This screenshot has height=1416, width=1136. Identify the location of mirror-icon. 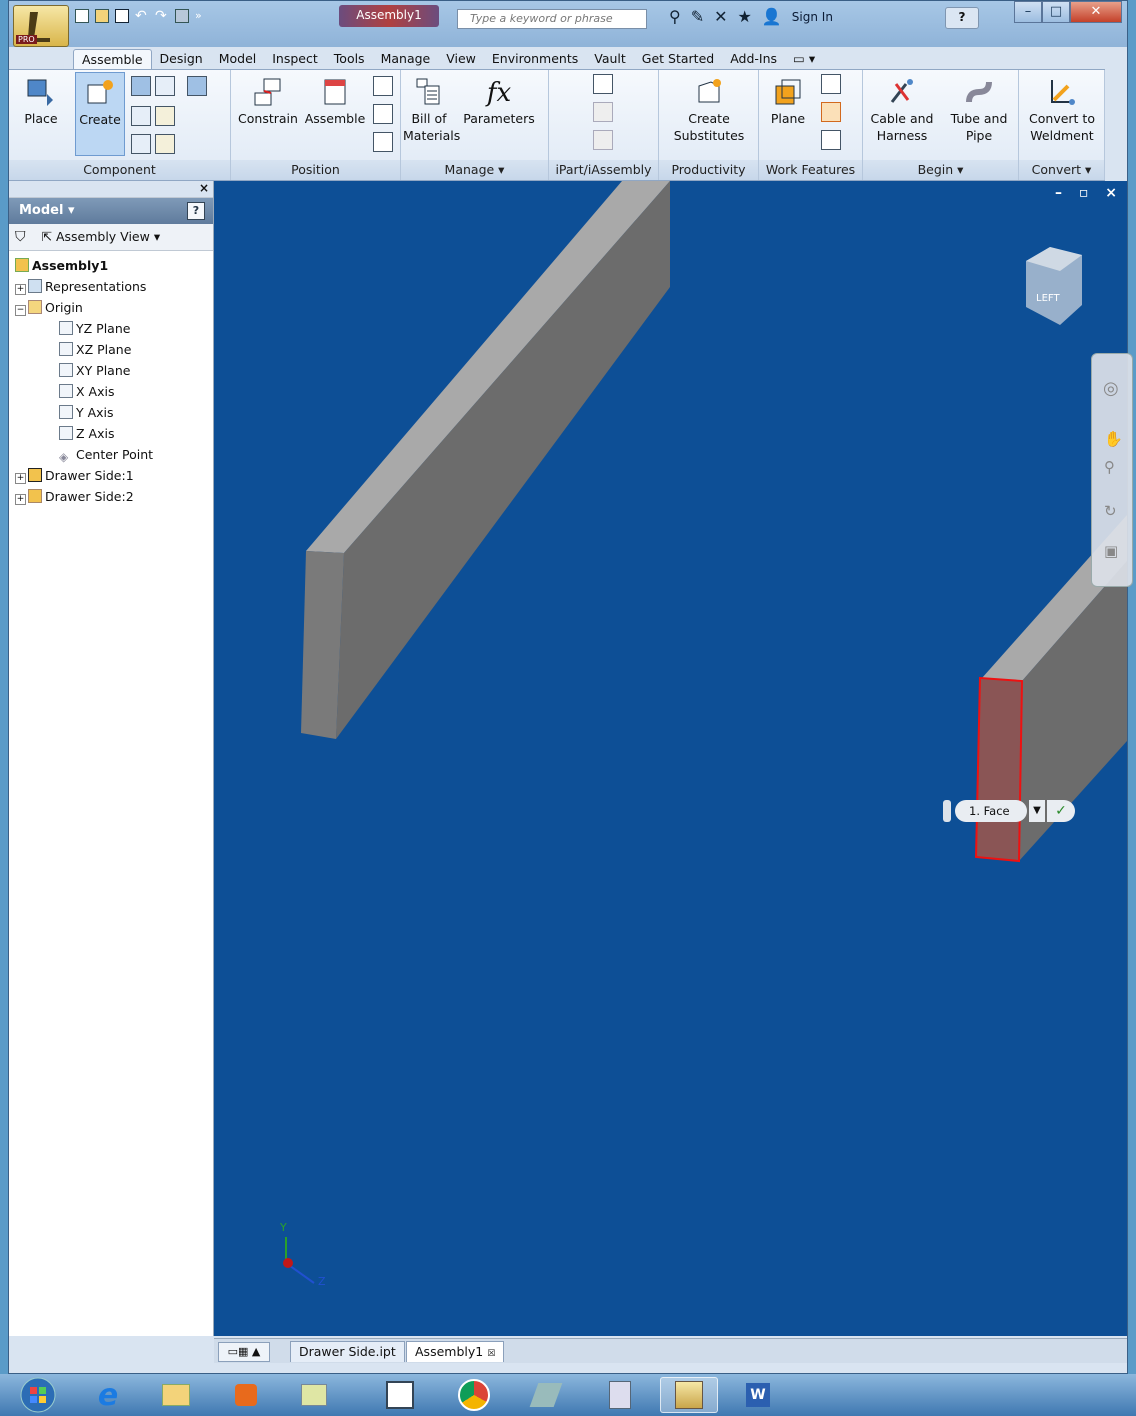
(165, 86).